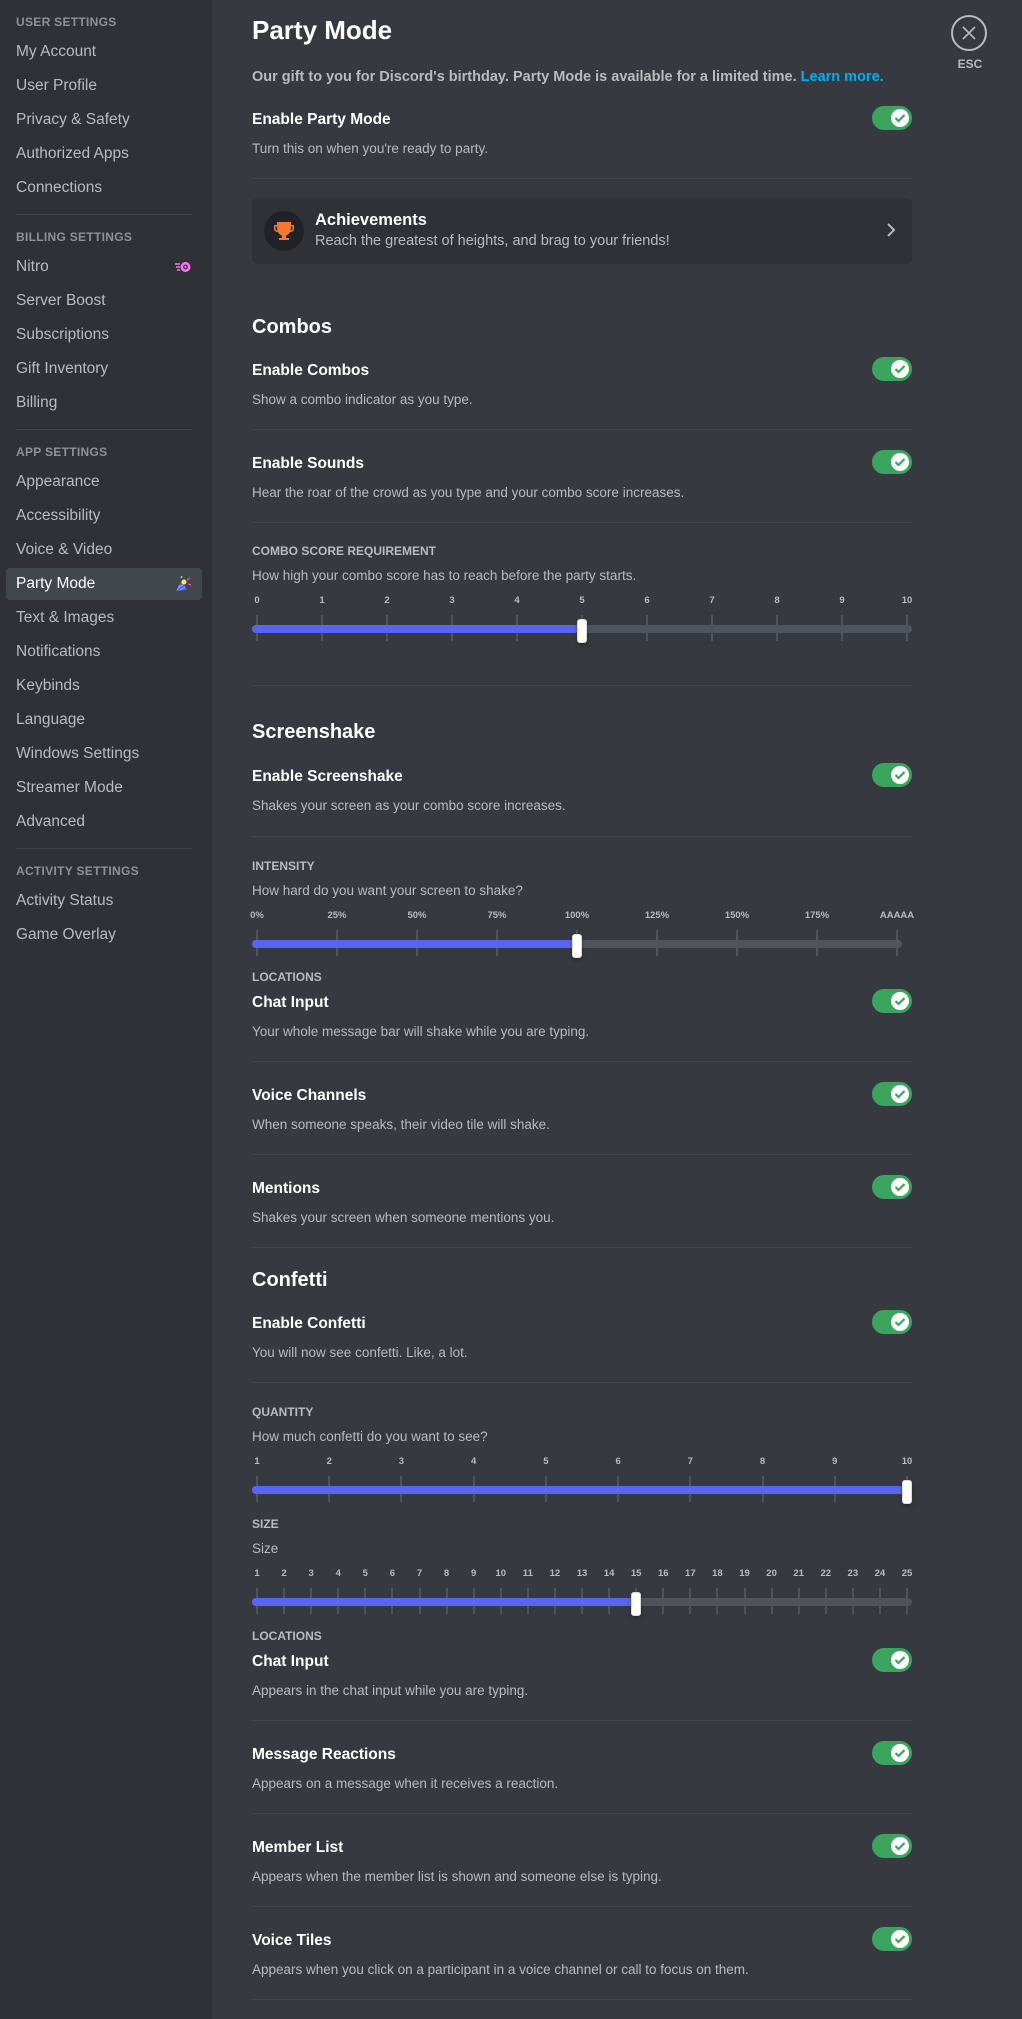 The image size is (1022, 2019). I want to click on close-area: ESC, so click(970, 43).